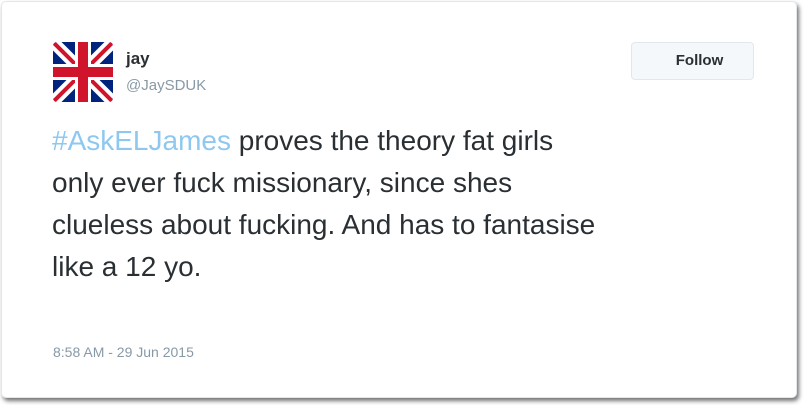  I want to click on hashtag-link: #AskELJames, so click(141, 140).